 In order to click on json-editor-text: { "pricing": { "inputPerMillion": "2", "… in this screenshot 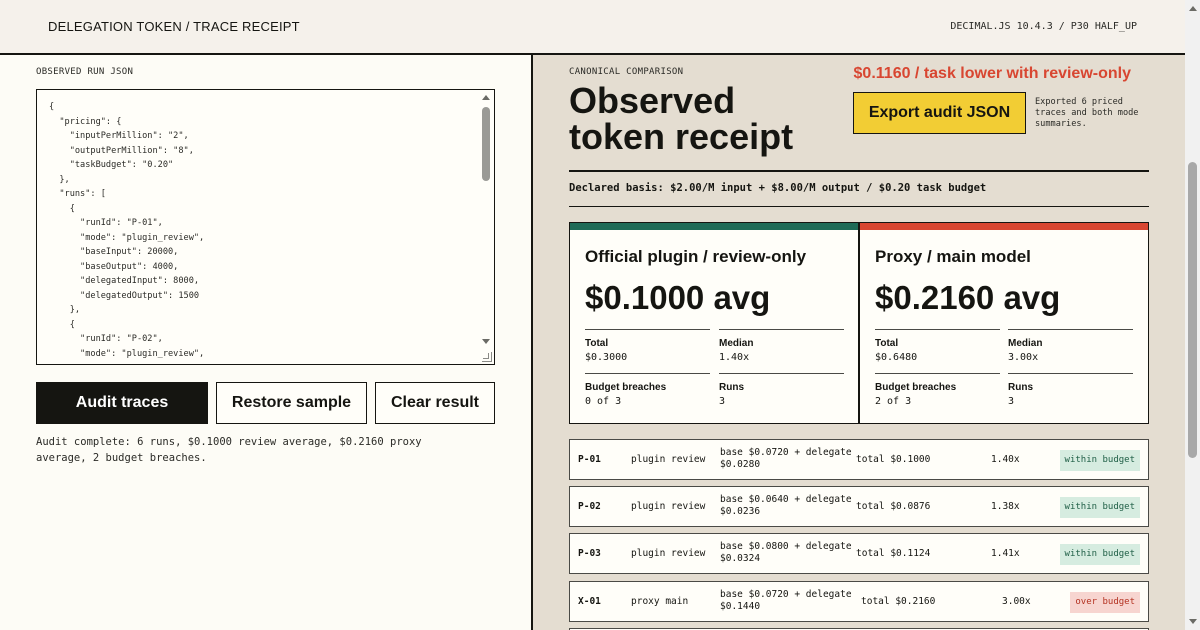, I will do `click(126, 230)`.